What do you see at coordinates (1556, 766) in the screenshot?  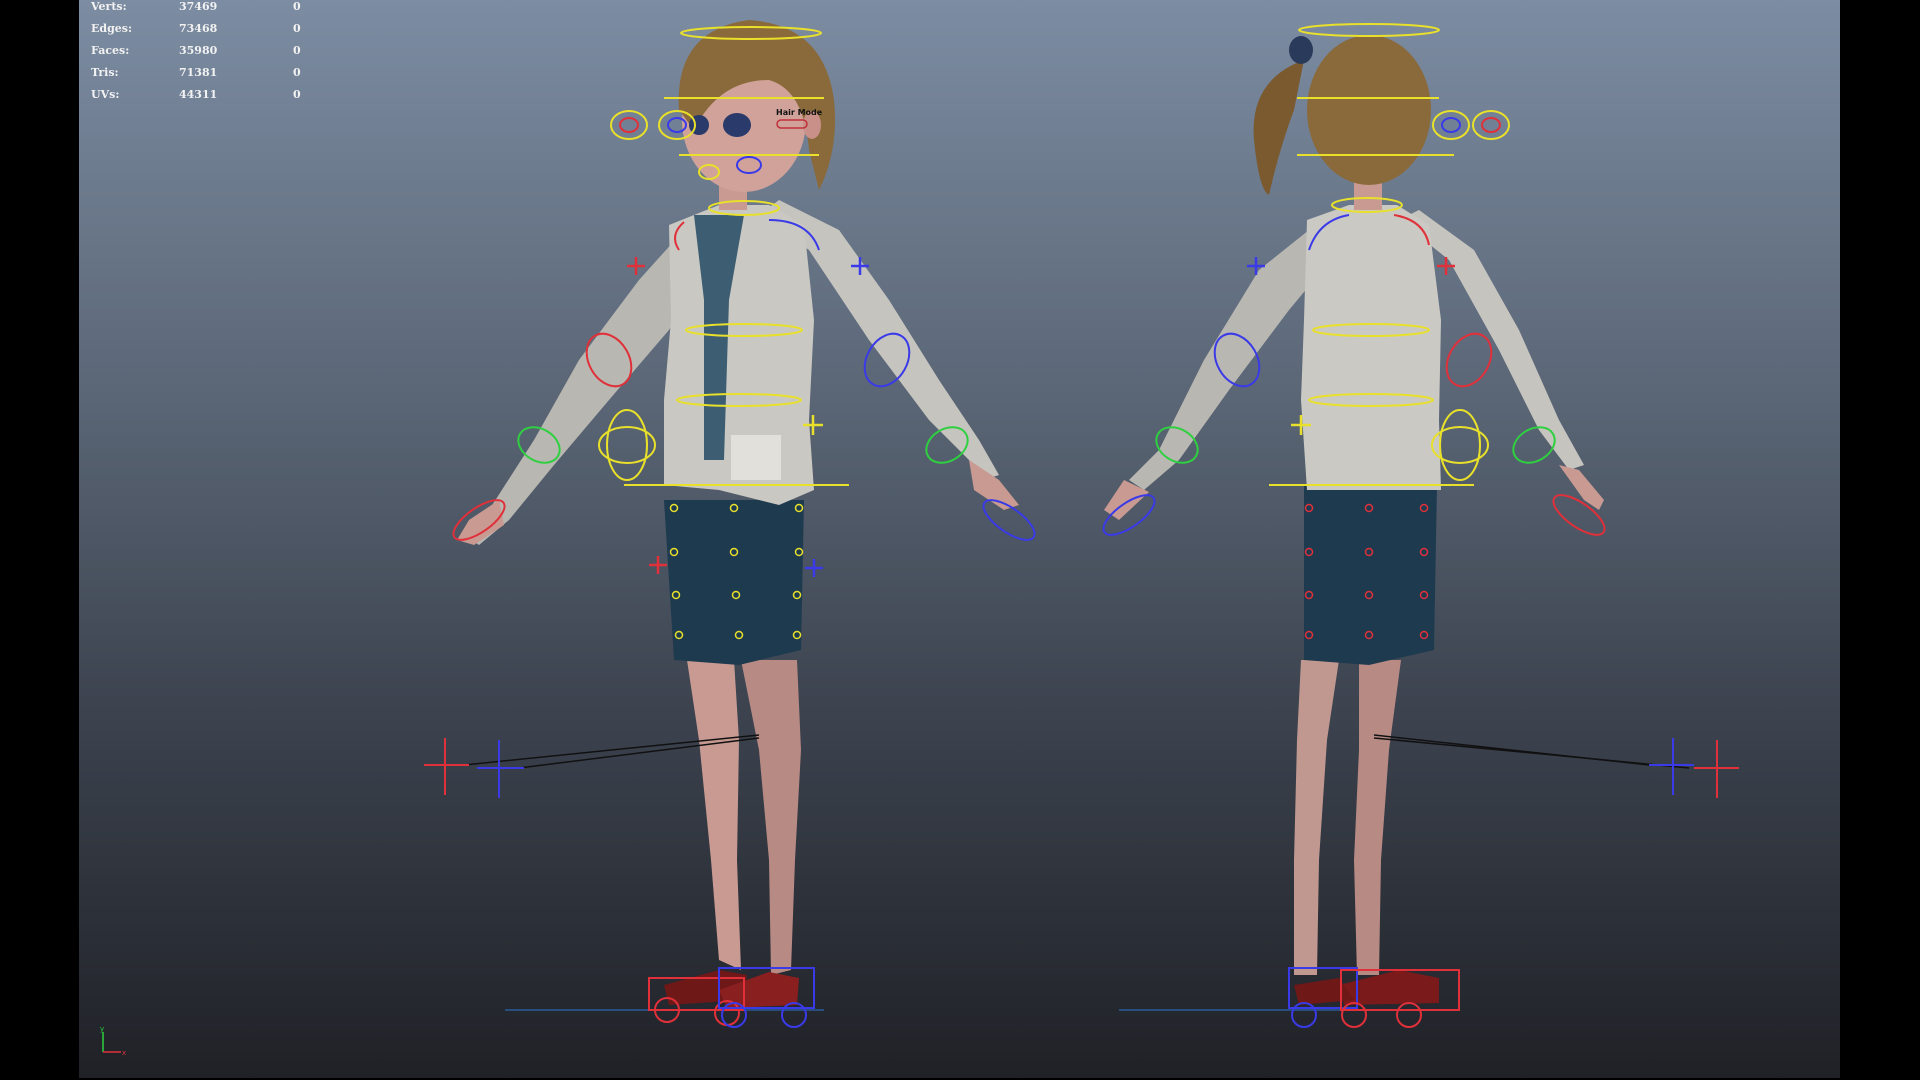 I see `knee-pole-vector-controls` at bounding box center [1556, 766].